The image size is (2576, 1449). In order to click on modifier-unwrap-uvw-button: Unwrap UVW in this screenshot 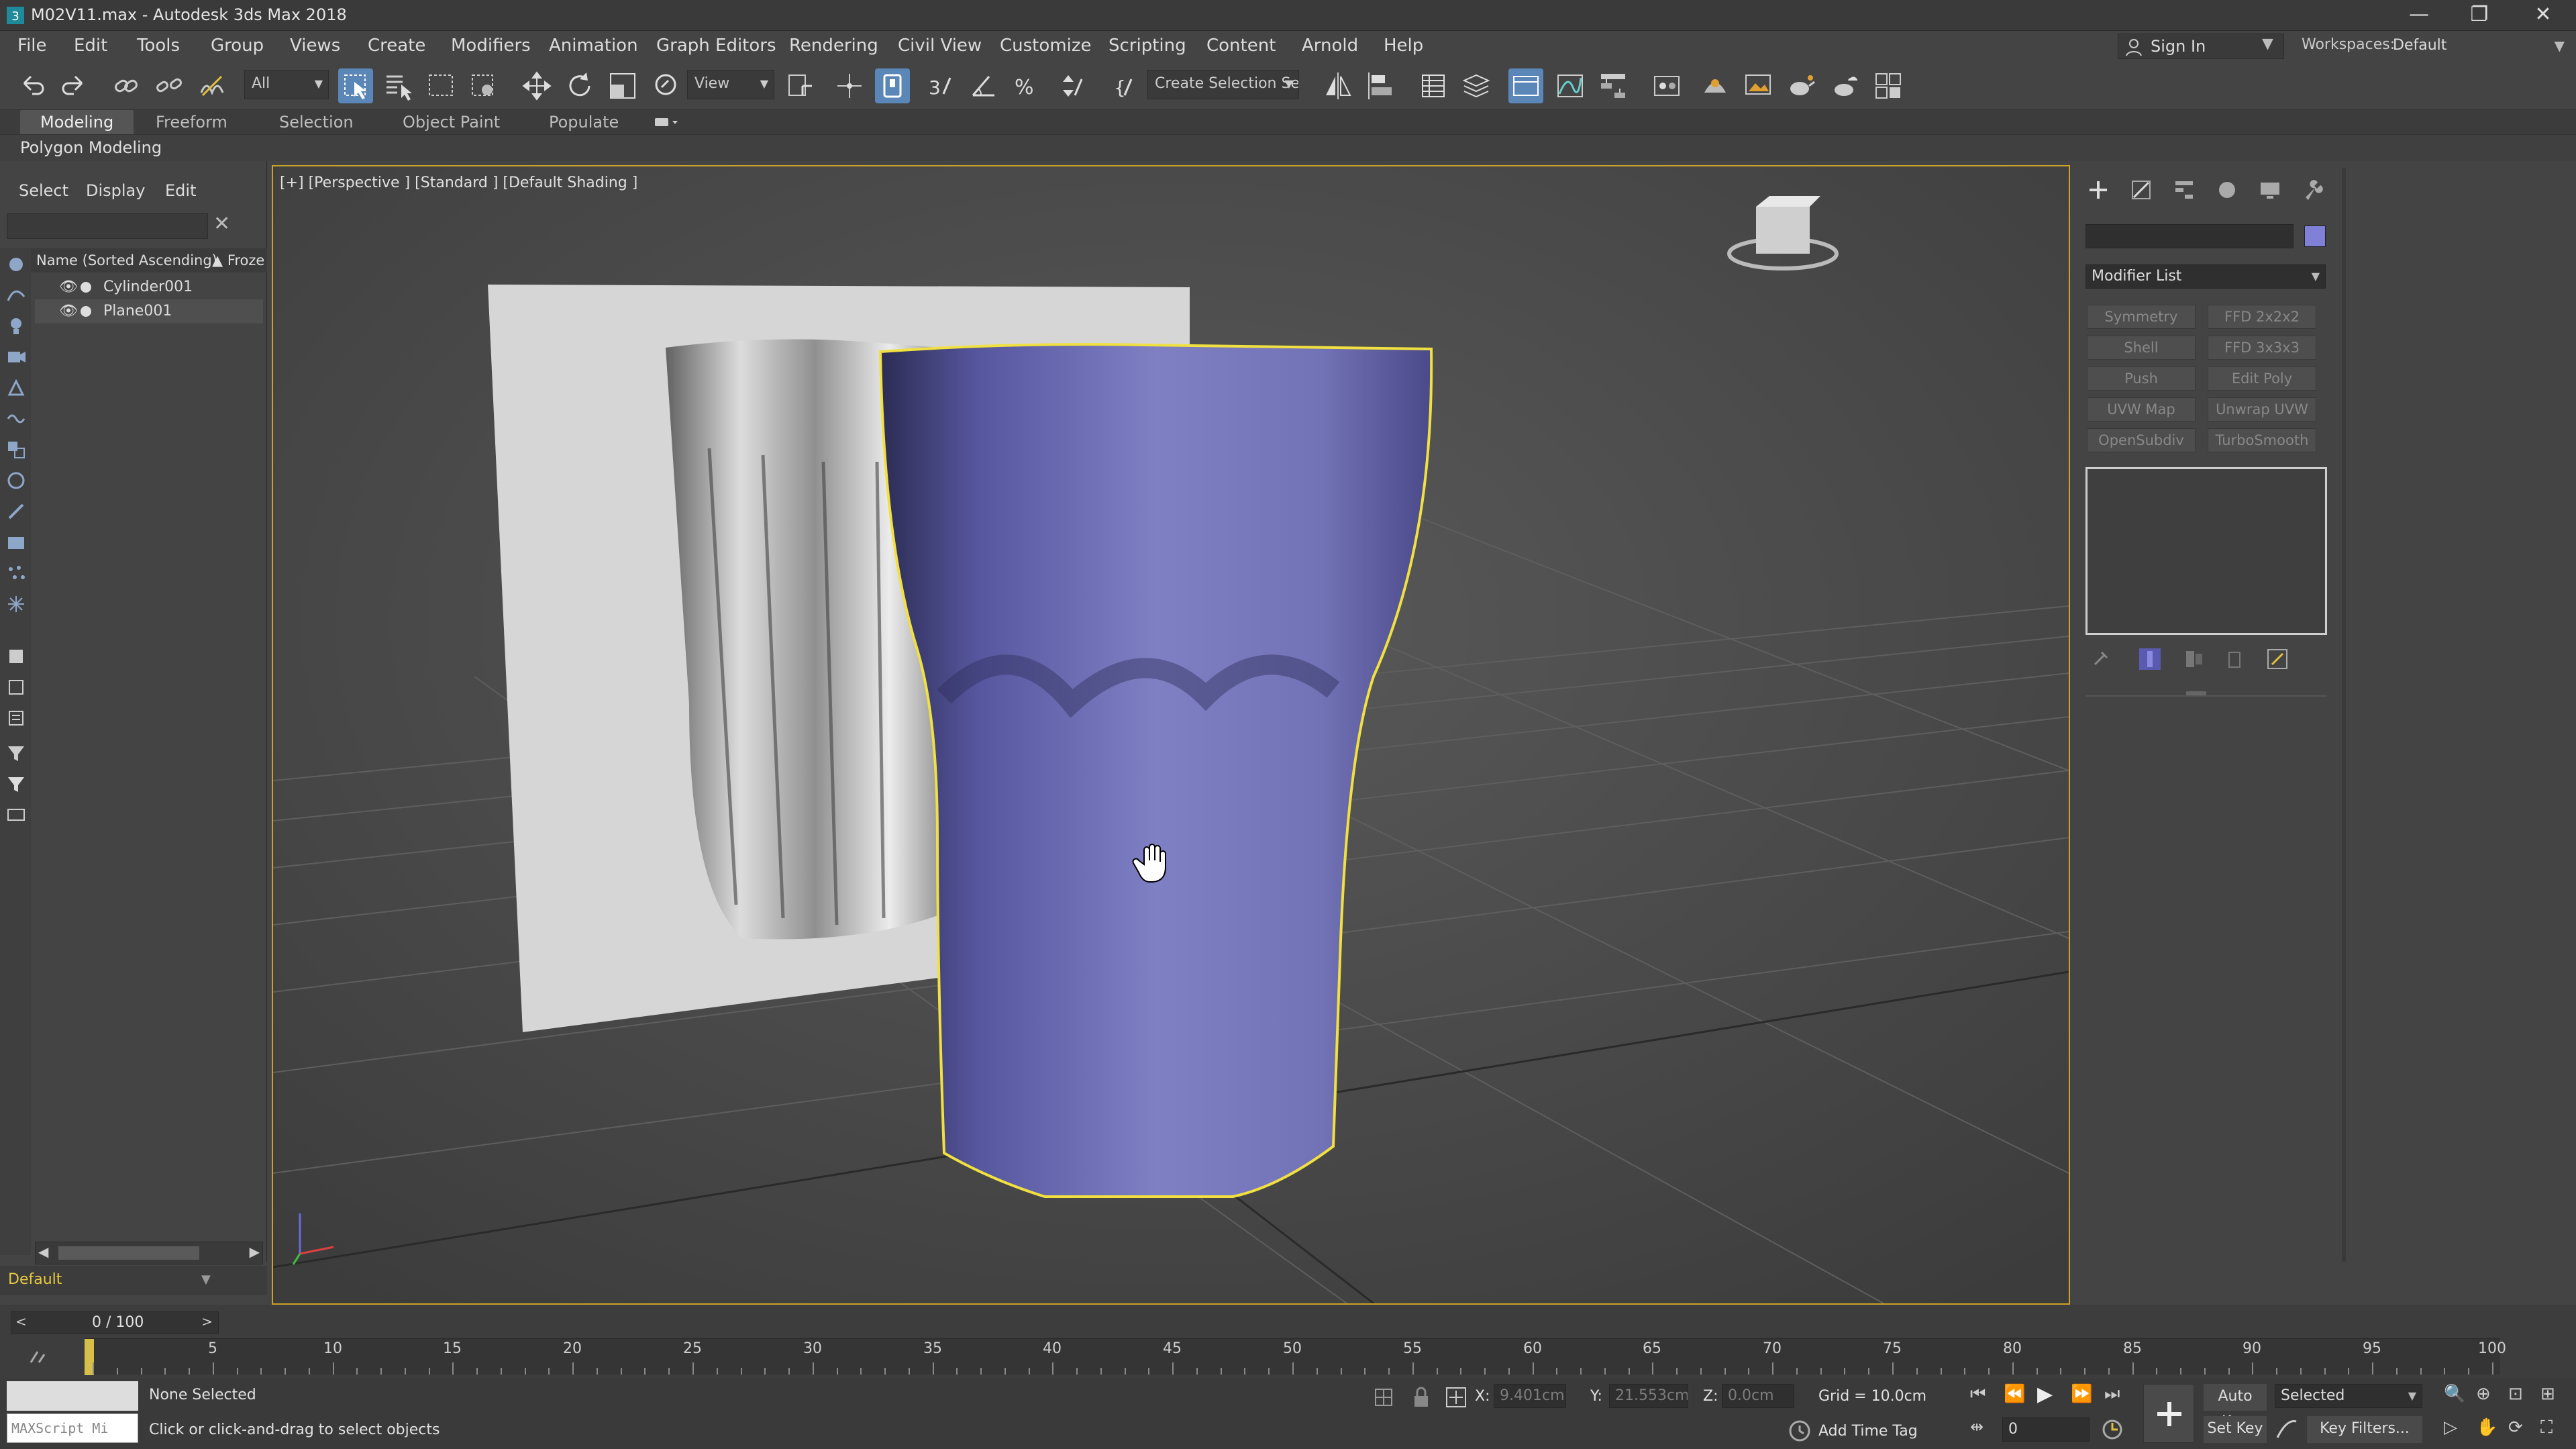, I will do `click(2262, 409)`.